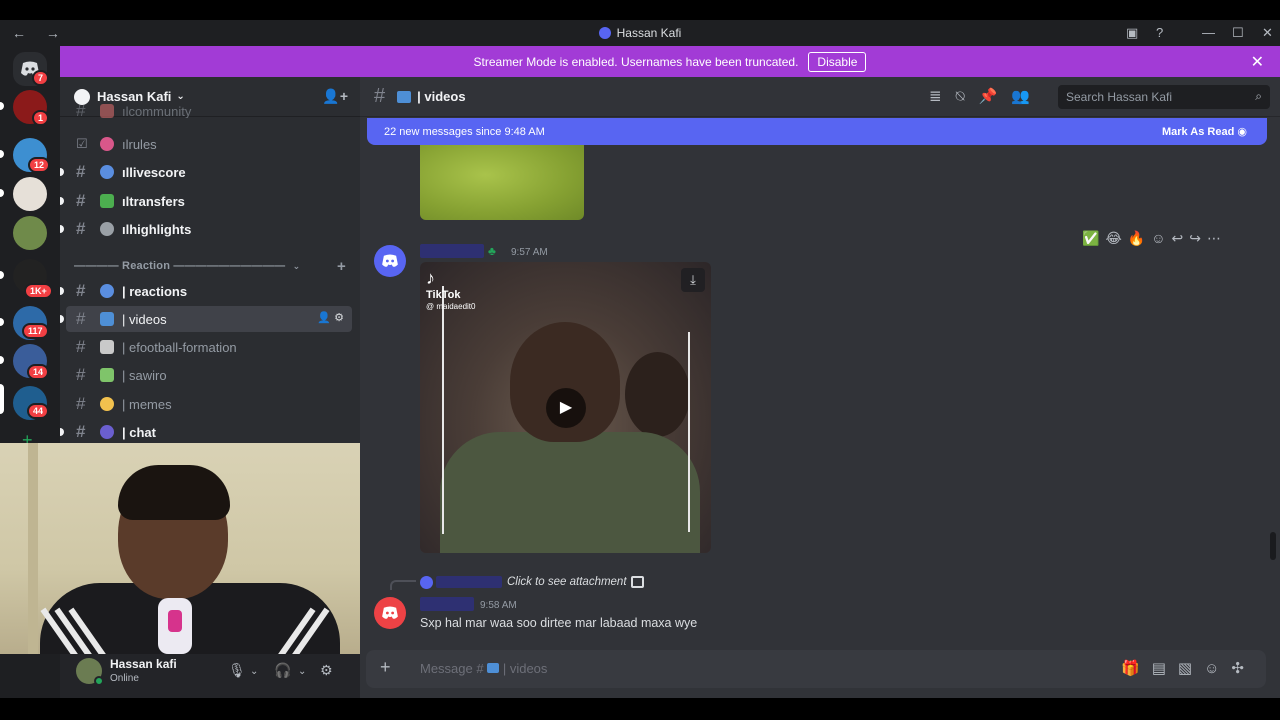 Image resolution: width=1280 pixels, height=720 pixels. What do you see at coordinates (126, 172) in the screenshot?
I see `channel-prefix: ıl` at bounding box center [126, 172].